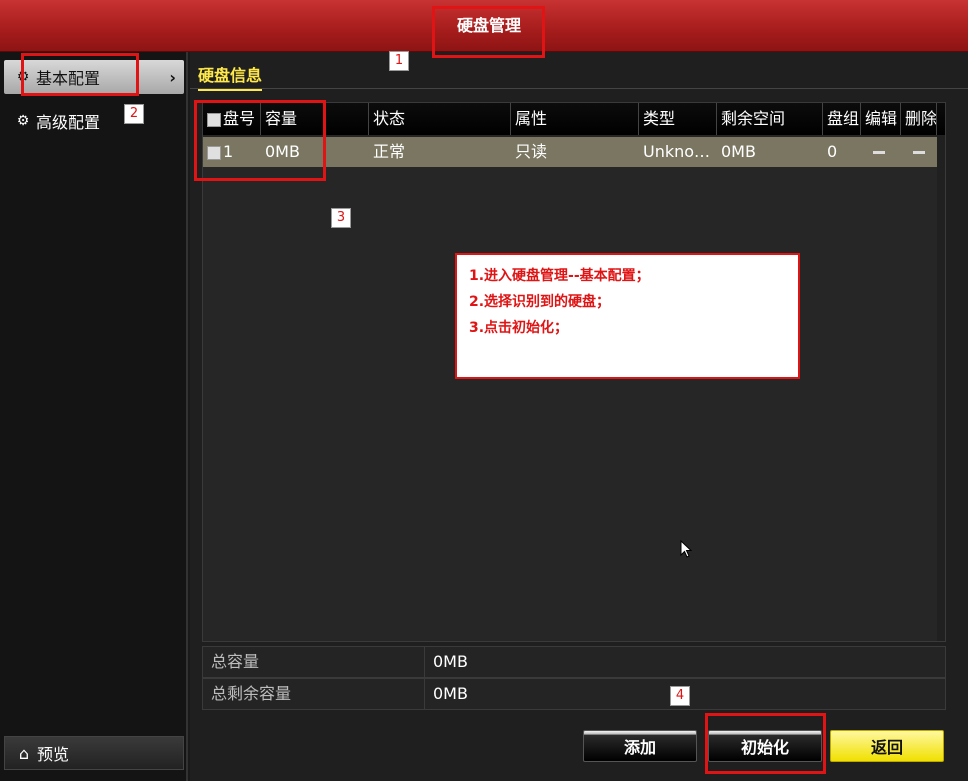 This screenshot has width=968, height=781. I want to click on preview-label: 预览, so click(53, 754).